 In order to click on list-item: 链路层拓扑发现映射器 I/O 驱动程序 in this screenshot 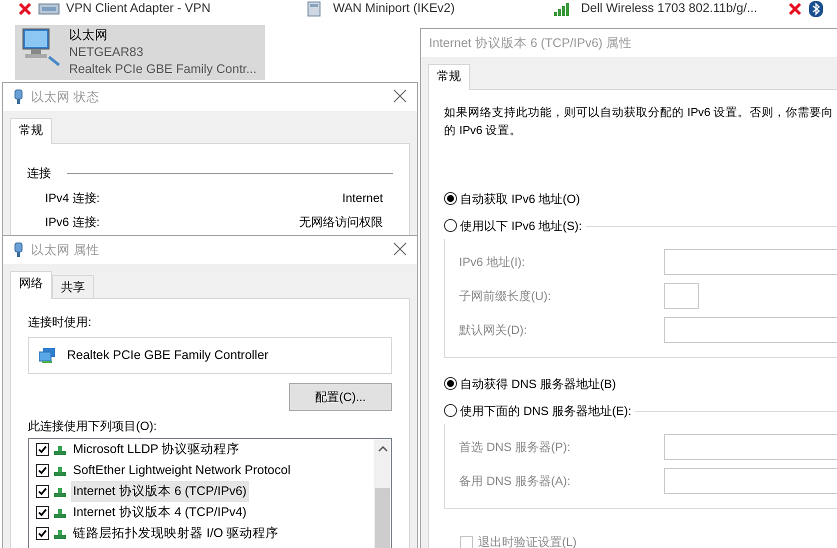, I will do `click(176, 533)`.